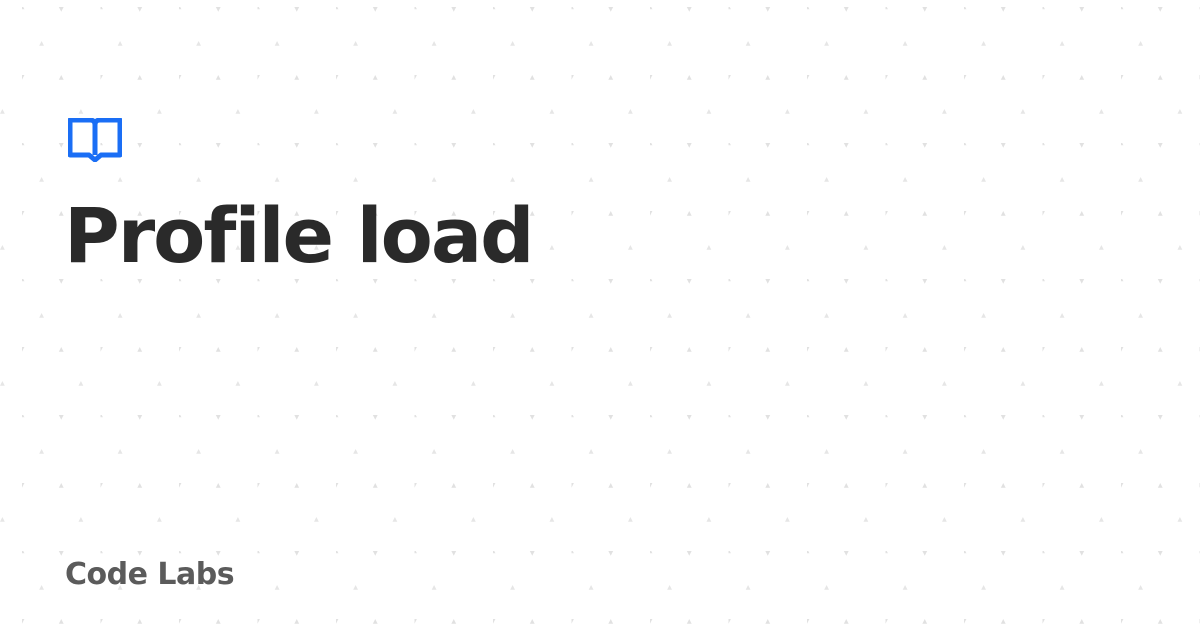  What do you see at coordinates (299, 235) in the screenshot?
I see `page-title: Profile load` at bounding box center [299, 235].